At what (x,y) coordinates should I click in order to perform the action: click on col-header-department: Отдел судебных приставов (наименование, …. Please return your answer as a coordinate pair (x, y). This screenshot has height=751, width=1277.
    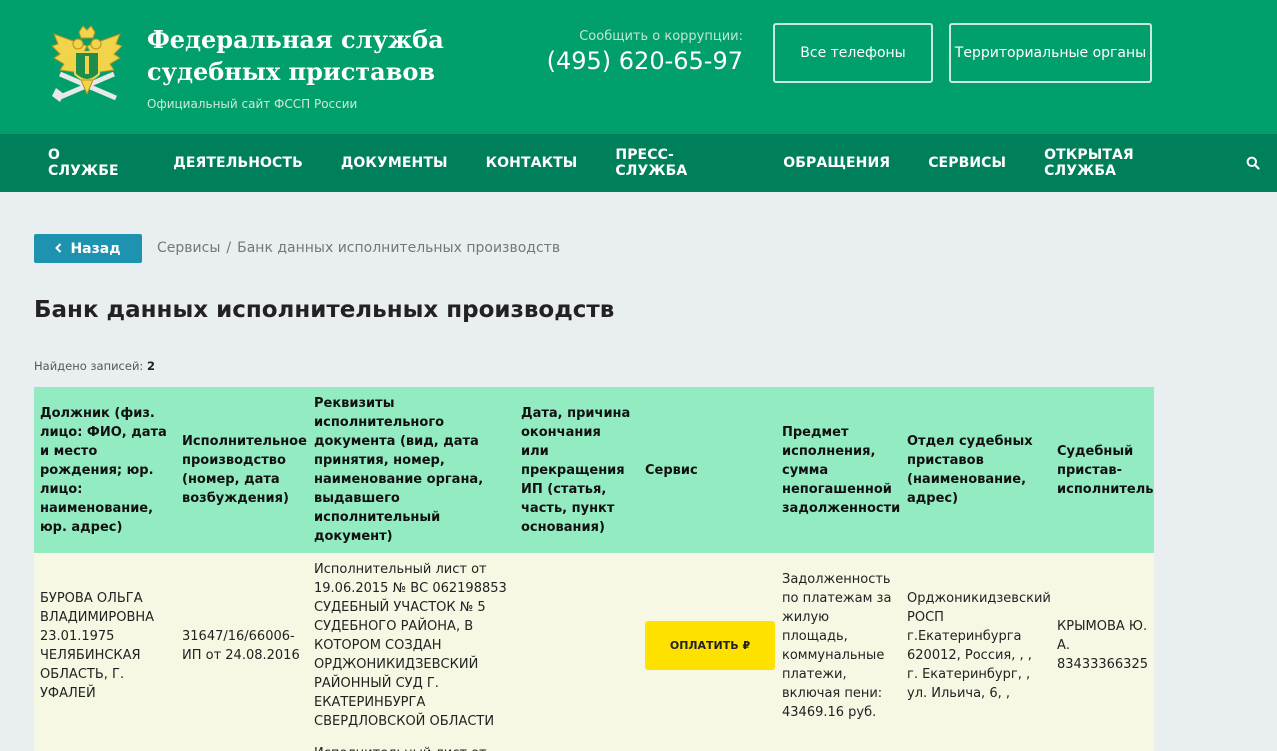
    Looking at the image, I should click on (976, 470).